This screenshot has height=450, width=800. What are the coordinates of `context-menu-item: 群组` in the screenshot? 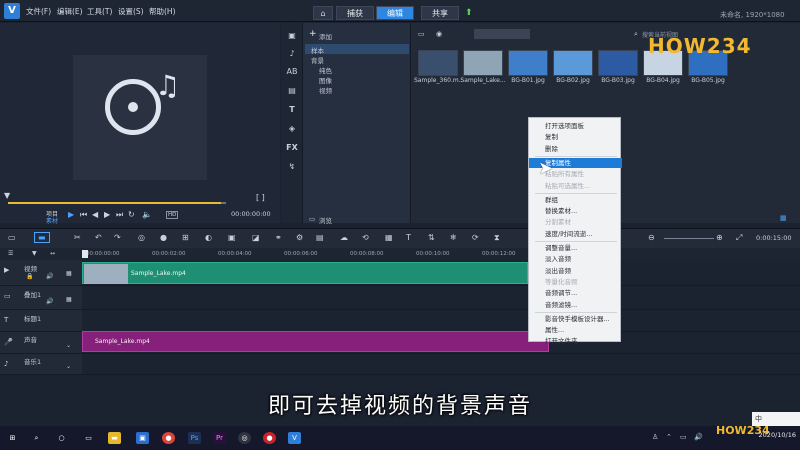 It's located at (575, 200).